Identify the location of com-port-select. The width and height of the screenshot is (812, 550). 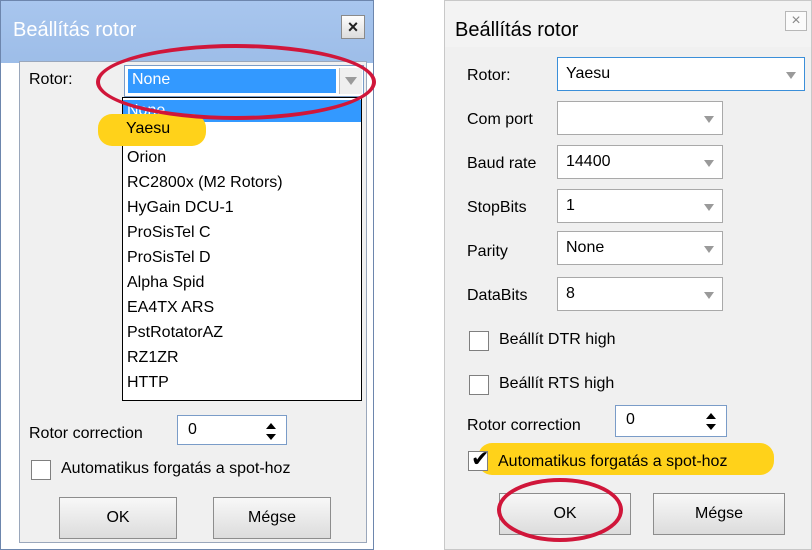
(640, 118).